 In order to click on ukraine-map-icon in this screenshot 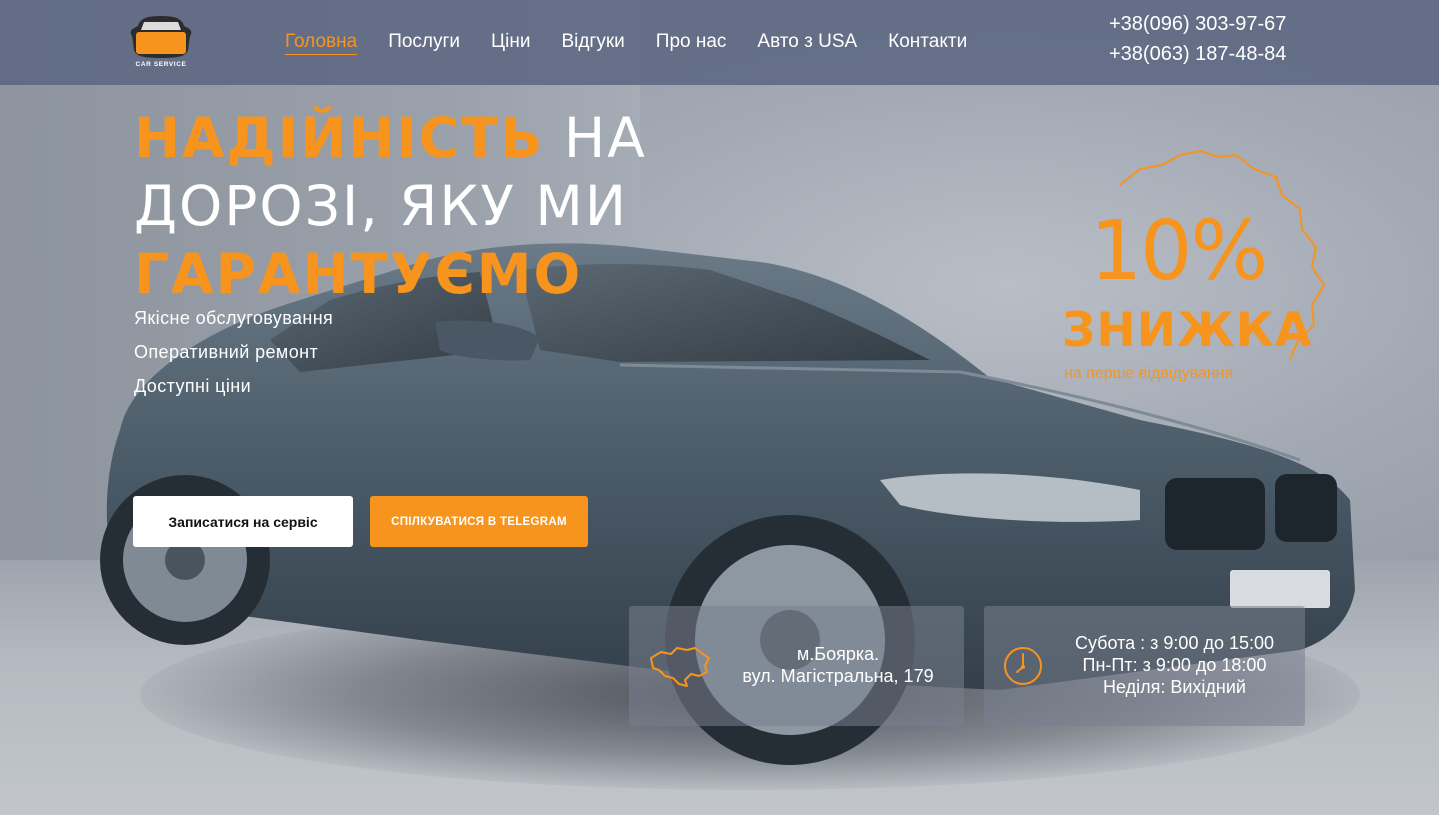, I will do `click(680, 667)`.